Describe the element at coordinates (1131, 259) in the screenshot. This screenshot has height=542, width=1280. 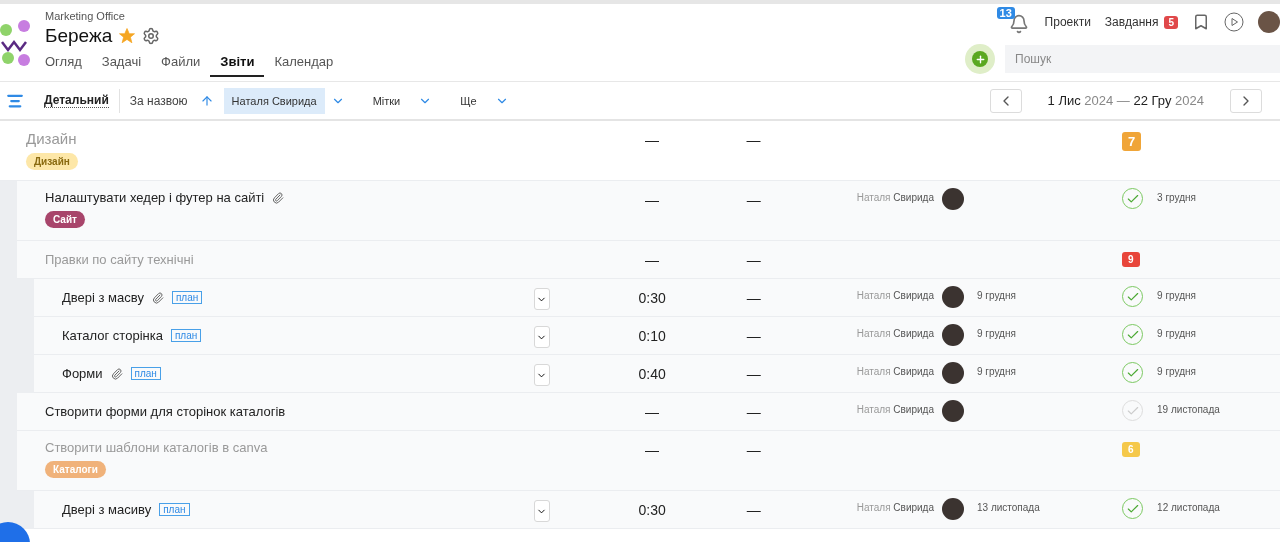
I see `count-badge: 9` at that location.